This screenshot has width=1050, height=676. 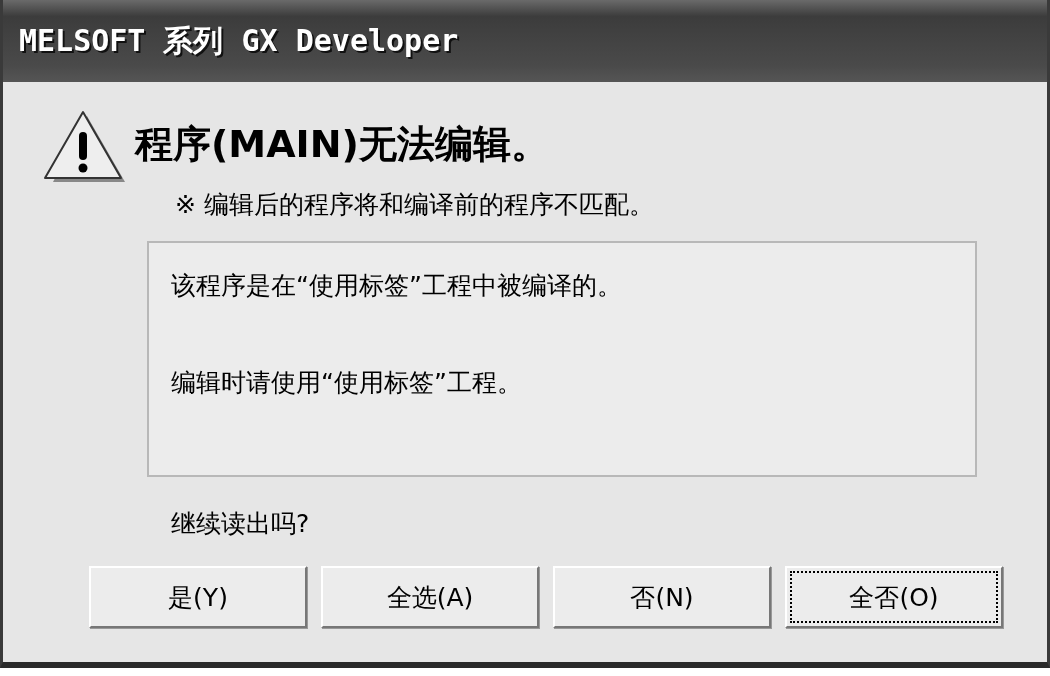 I want to click on dialog-button: 是(Y), so click(x=198, y=597).